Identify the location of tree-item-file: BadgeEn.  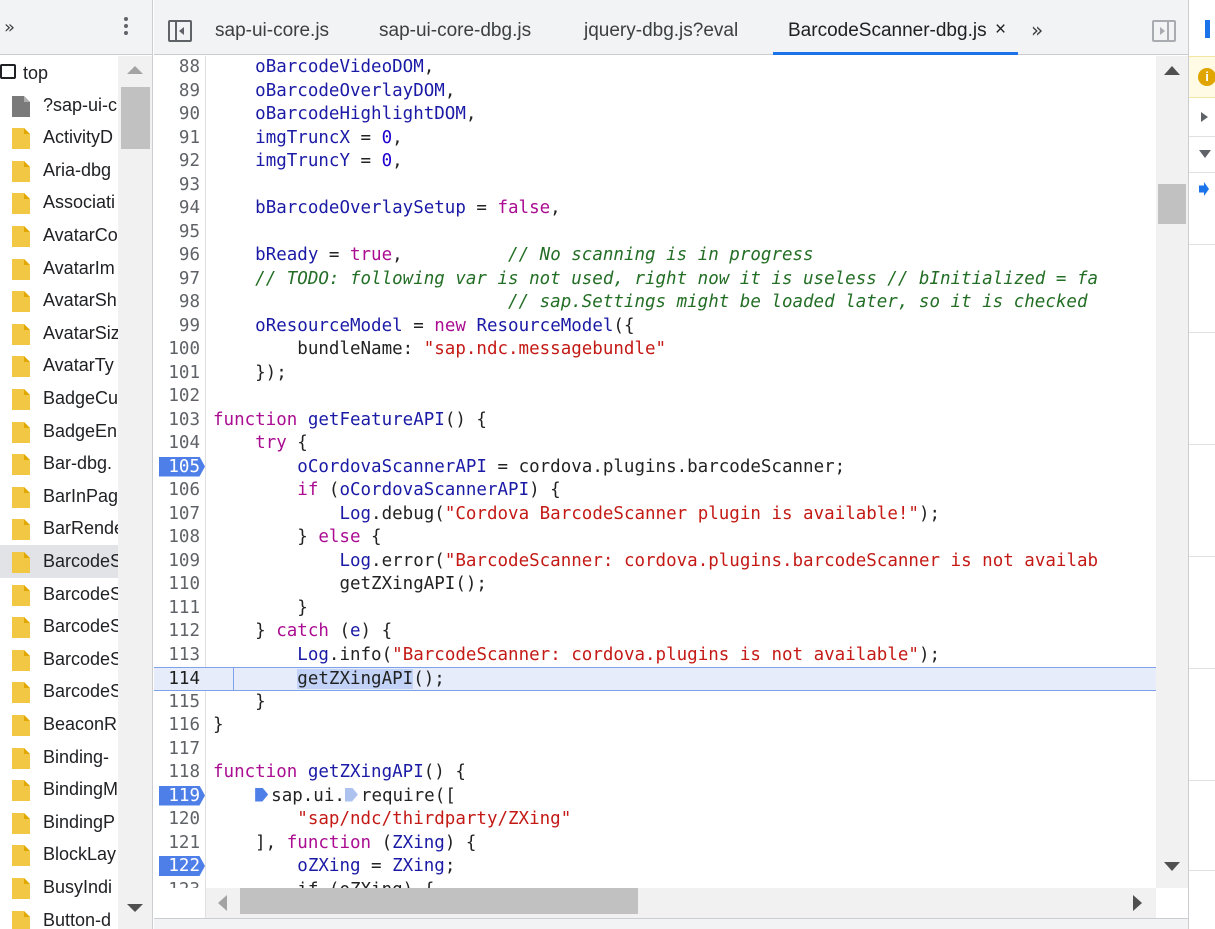
(59, 431).